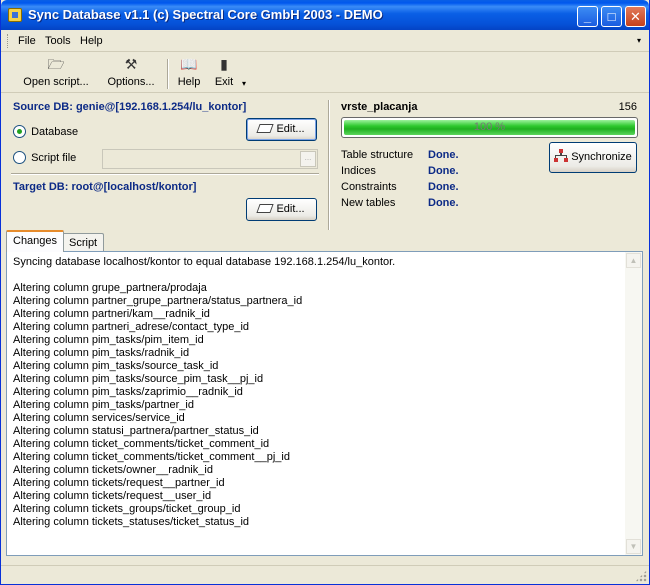 This screenshot has width=650, height=585. I want to click on close-button: ✕, so click(635, 16).